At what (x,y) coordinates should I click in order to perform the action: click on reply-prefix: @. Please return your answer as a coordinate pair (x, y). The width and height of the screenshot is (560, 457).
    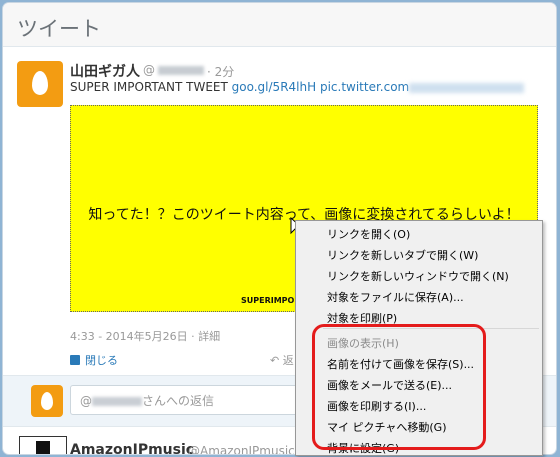
    Looking at the image, I should click on (86, 401).